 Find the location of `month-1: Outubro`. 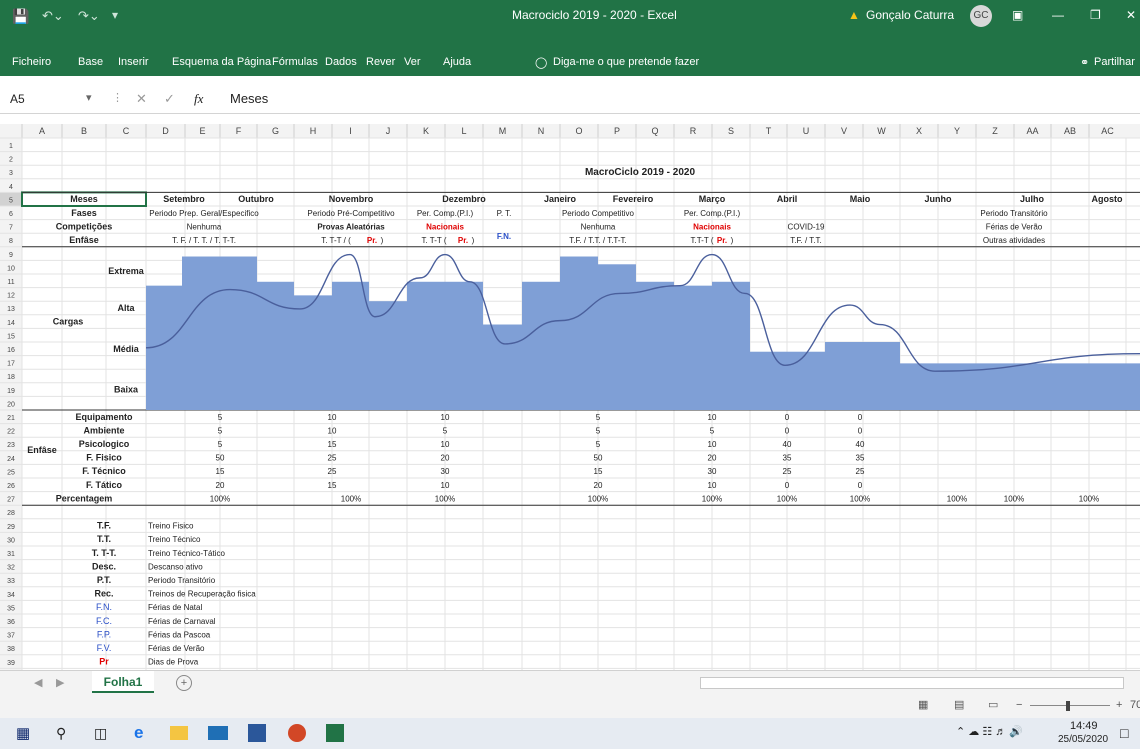

month-1: Outubro is located at coordinates (256, 199).